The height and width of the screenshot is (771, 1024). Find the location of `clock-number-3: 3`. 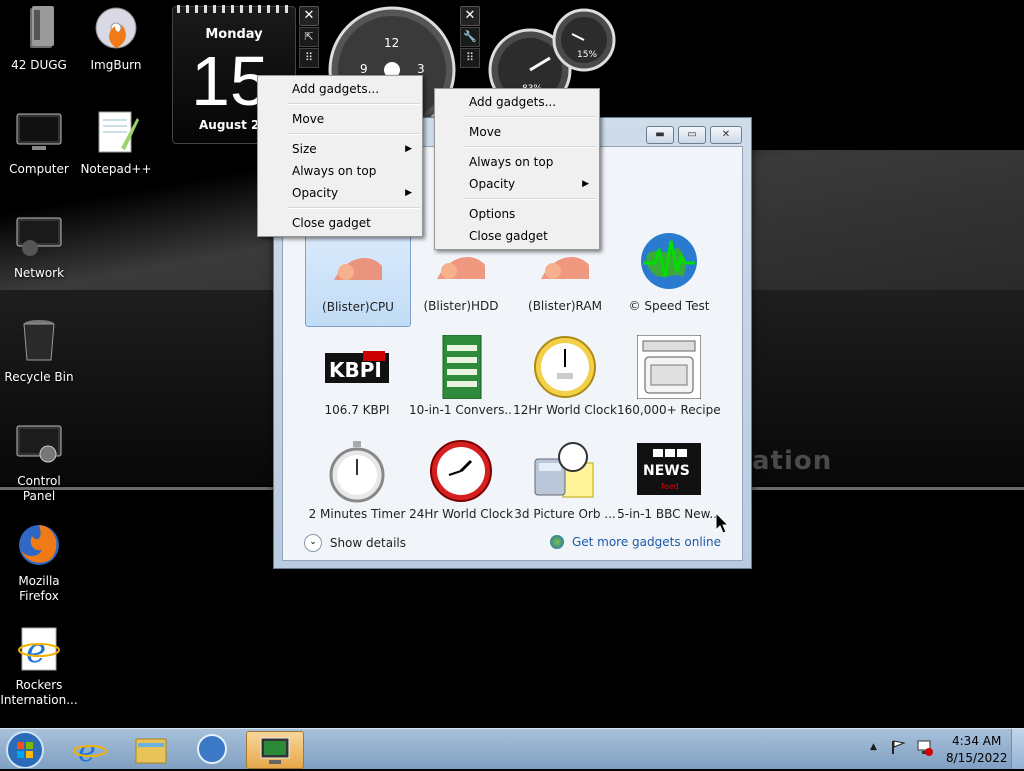

clock-number-3: 3 is located at coordinates (421, 69).